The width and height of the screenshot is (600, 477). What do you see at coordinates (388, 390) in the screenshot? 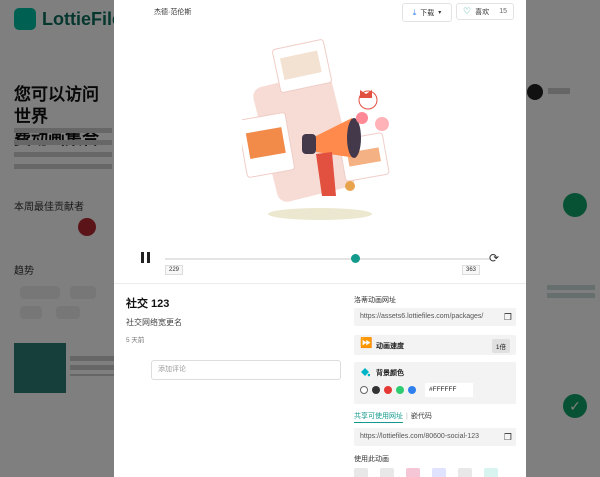
I see `color-swatch-red` at bounding box center [388, 390].